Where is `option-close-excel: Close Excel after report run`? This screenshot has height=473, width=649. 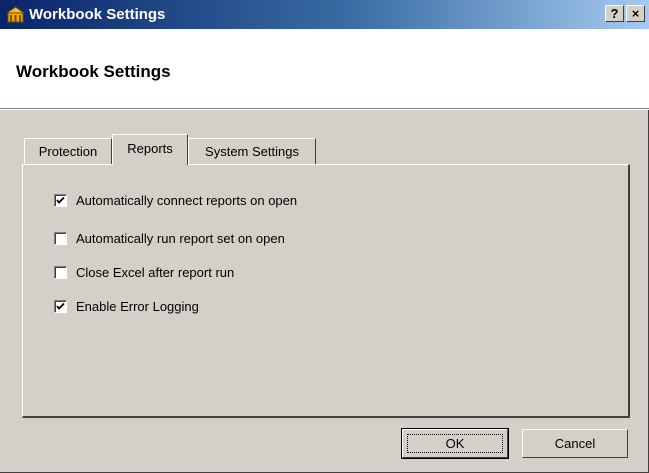 option-close-excel: Close Excel after report run is located at coordinates (144, 272).